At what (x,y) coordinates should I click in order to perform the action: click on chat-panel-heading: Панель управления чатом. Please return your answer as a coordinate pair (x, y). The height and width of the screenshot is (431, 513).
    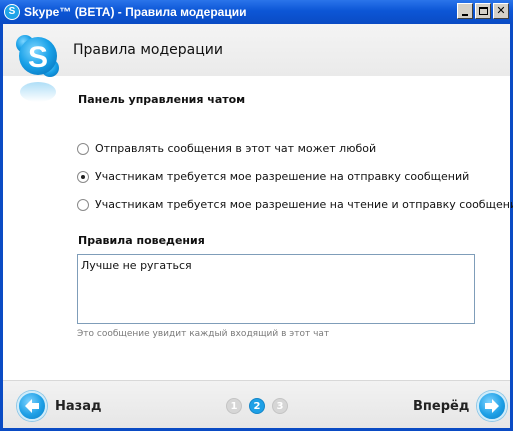
    Looking at the image, I should click on (162, 99).